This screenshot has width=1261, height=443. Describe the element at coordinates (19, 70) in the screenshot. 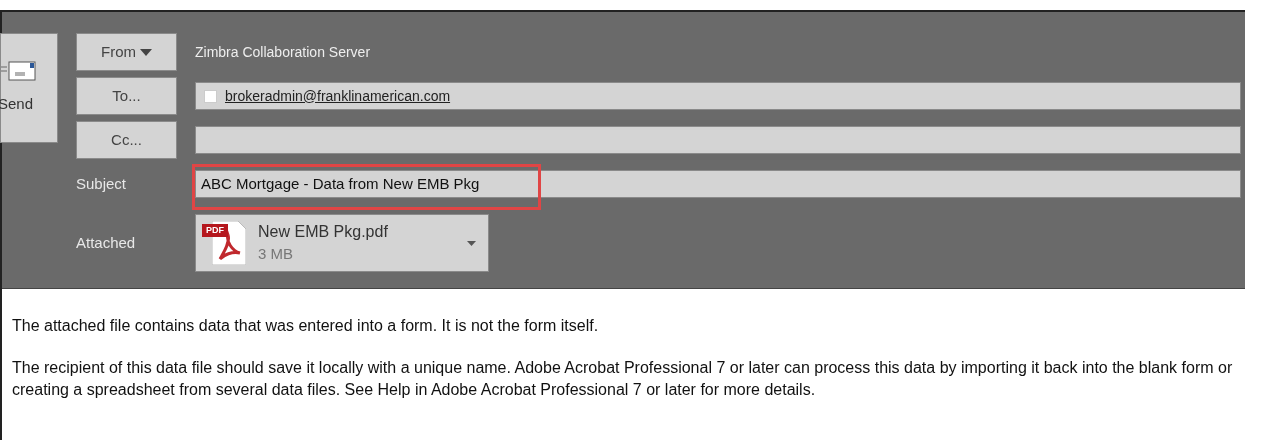

I see `envelope-icon` at that location.